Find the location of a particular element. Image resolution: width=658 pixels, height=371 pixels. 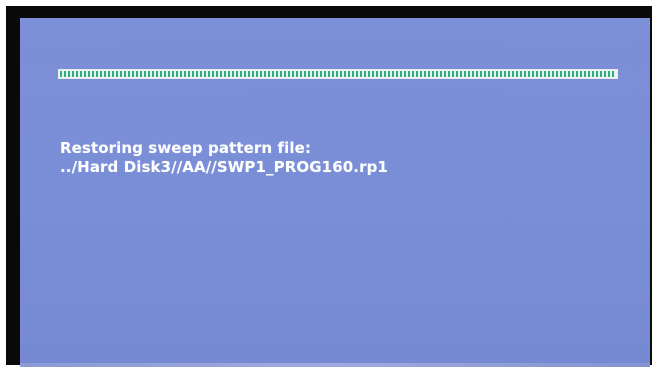

restore-progress-fill is located at coordinates (338, 74).